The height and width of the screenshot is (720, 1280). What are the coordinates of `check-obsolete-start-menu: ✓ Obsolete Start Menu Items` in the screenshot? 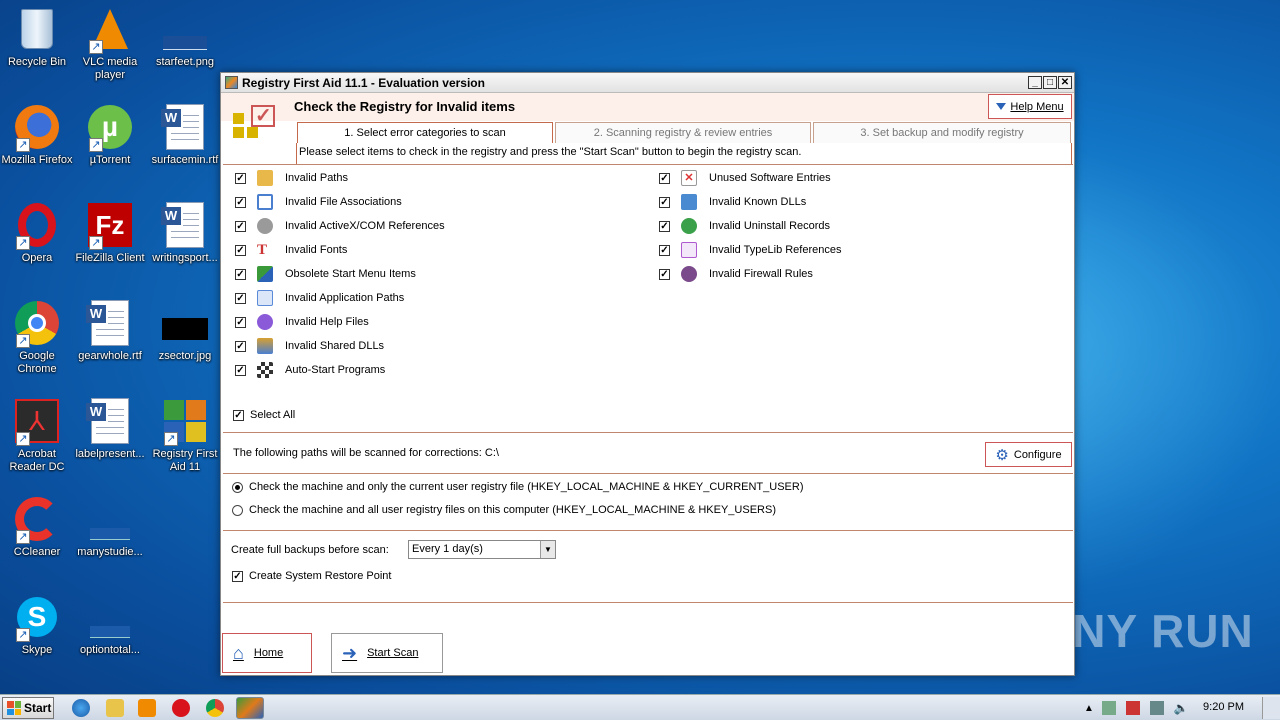 It's located at (325, 274).